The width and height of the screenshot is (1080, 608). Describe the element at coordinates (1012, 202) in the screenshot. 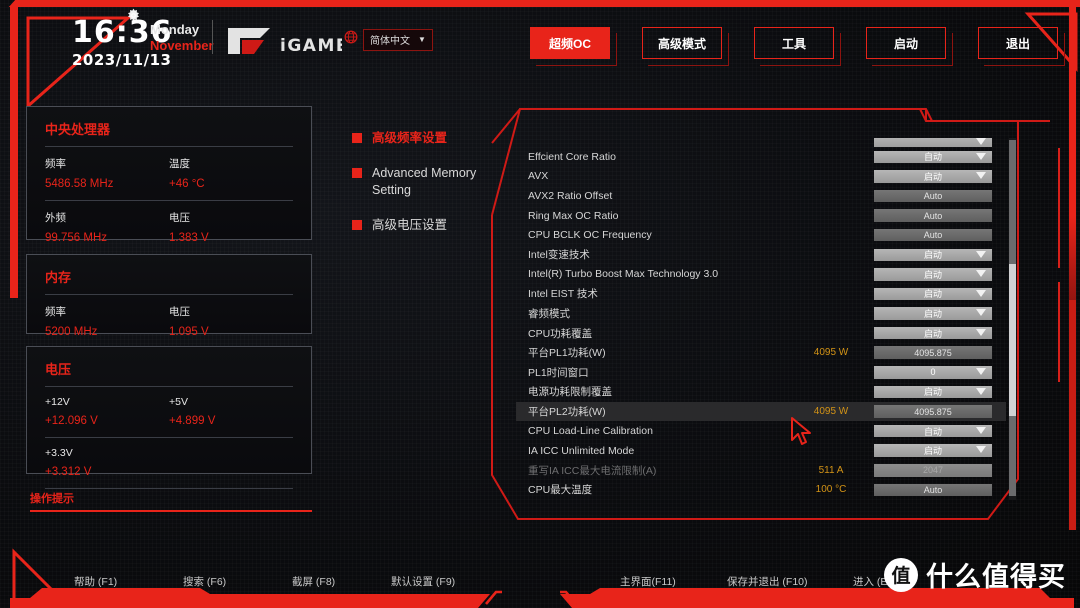

I see `settings-scrollbar-upper` at that location.